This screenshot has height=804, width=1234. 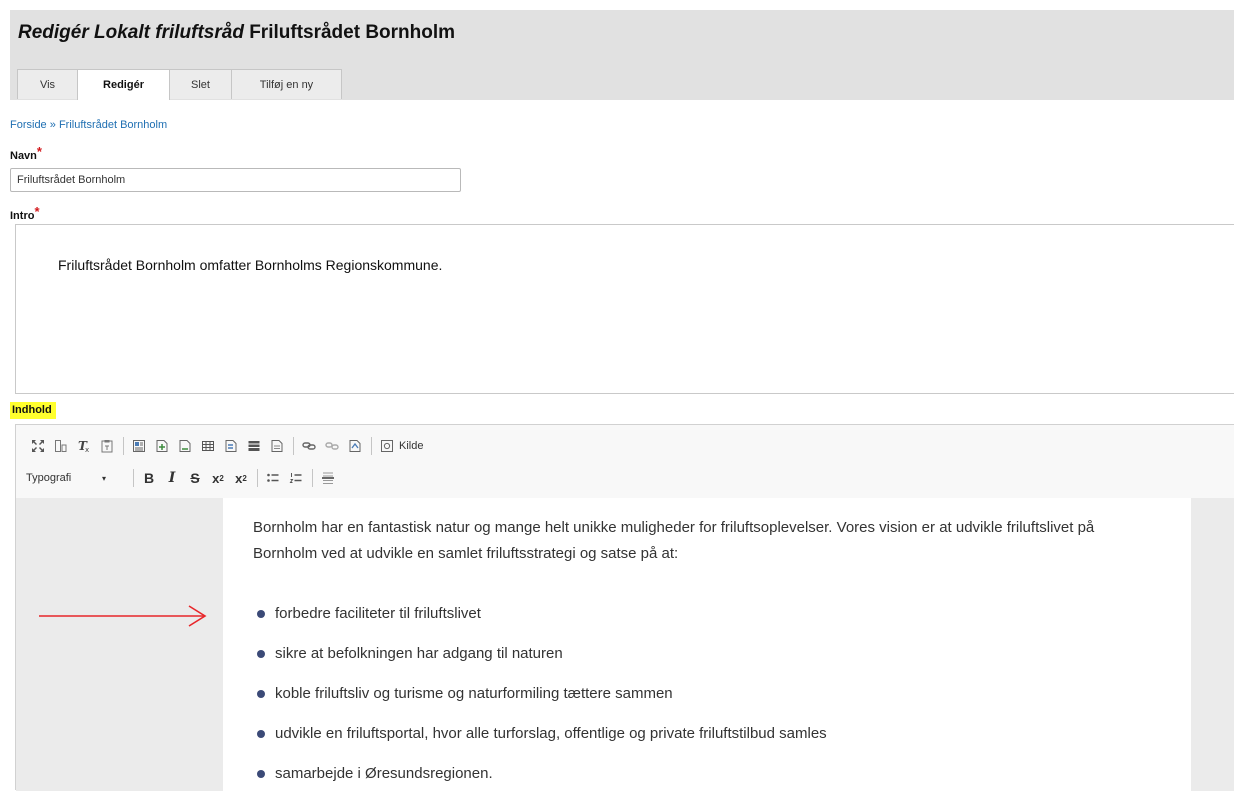 What do you see at coordinates (387, 446) in the screenshot?
I see `source-icon` at bounding box center [387, 446].